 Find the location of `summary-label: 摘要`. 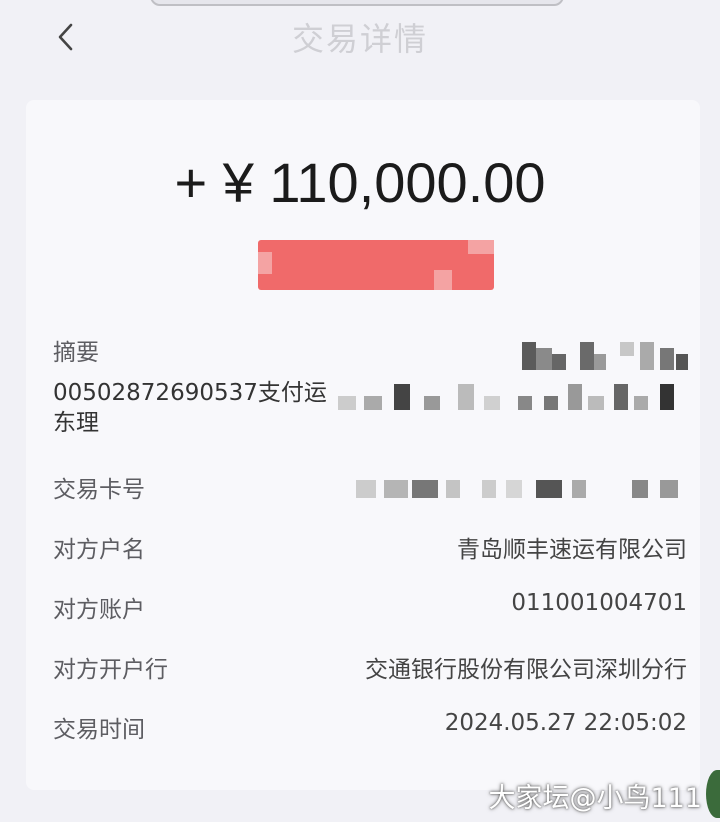

summary-label: 摘要 is located at coordinates (76, 353).